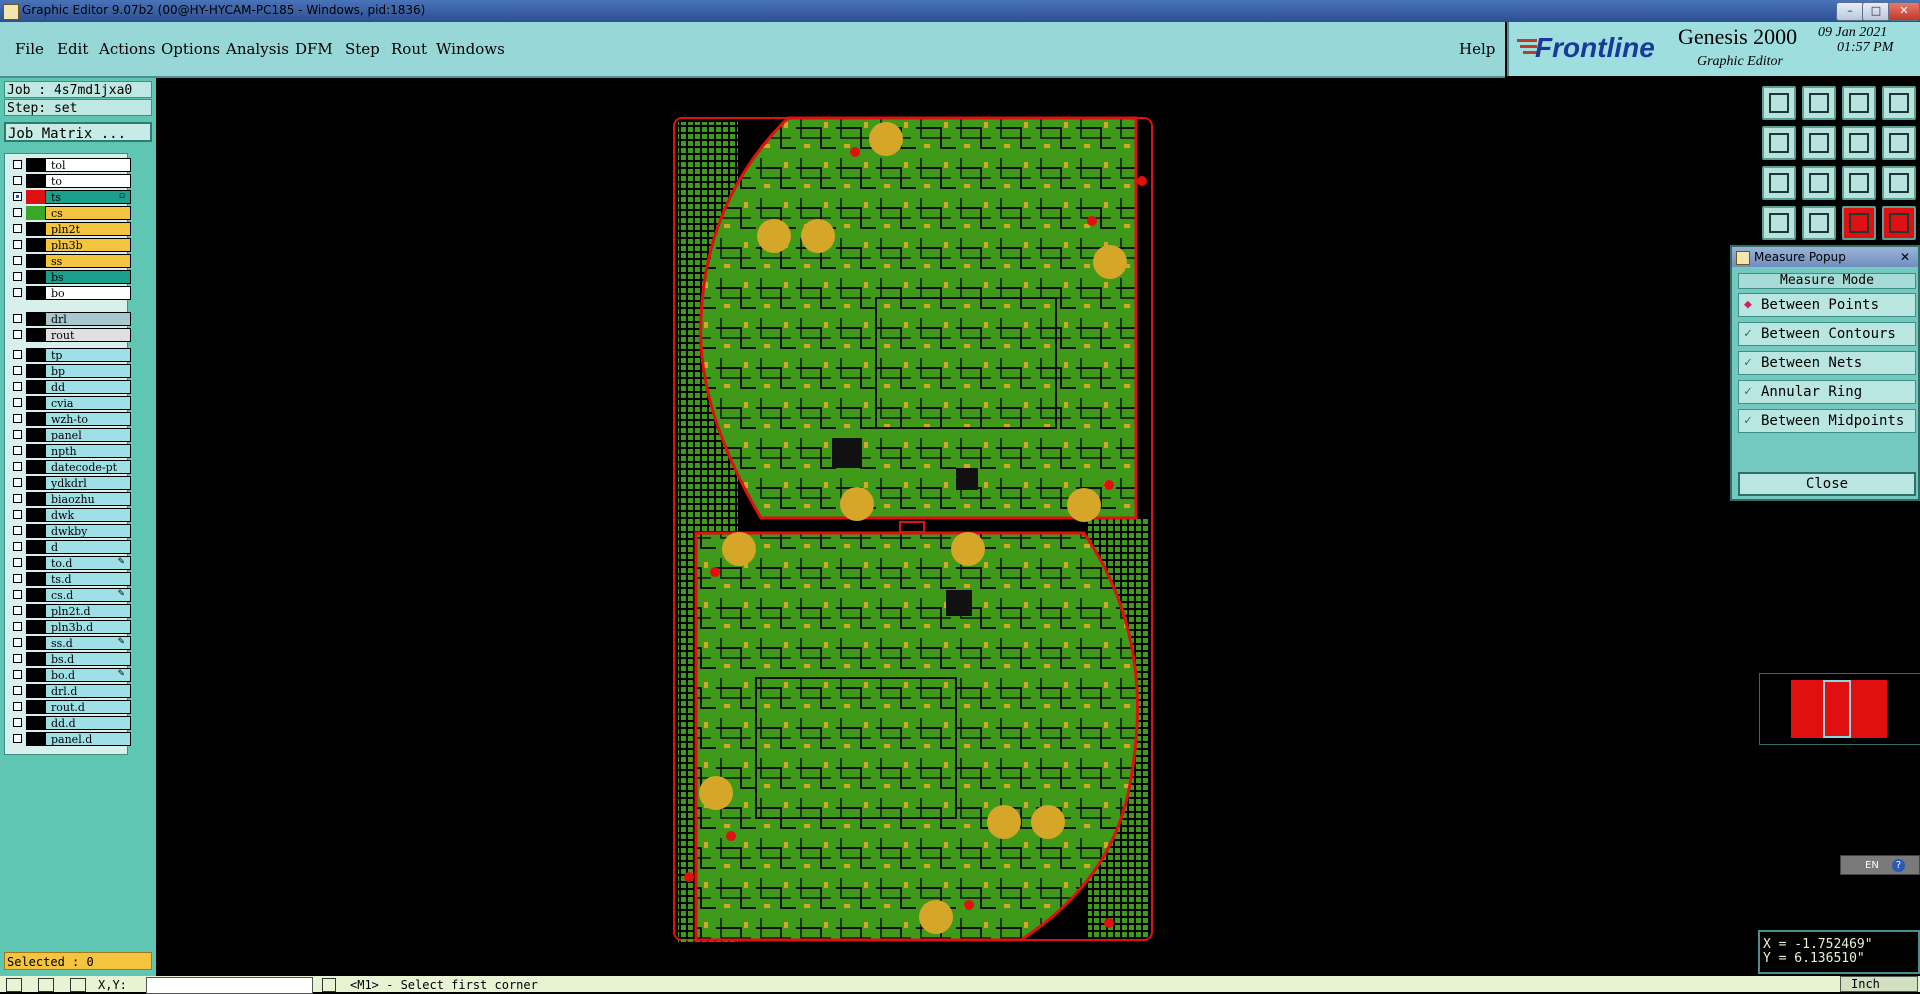 The image size is (1920, 994). I want to click on ime-indicator: EN ?, so click(1880, 865).